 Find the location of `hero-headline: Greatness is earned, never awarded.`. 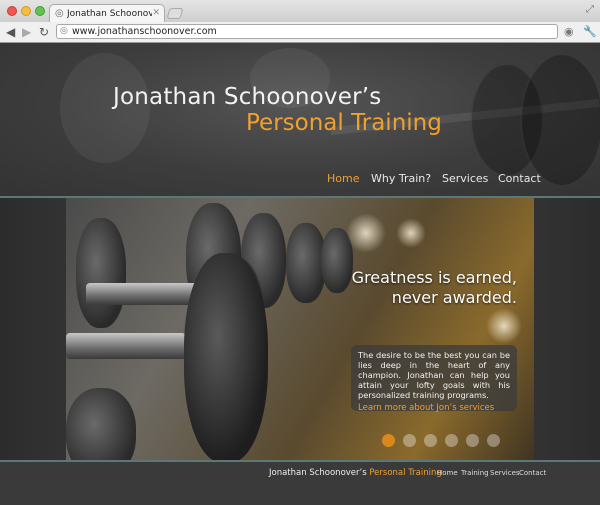

hero-headline: Greatness is earned, never awarded. is located at coordinates (434, 288).